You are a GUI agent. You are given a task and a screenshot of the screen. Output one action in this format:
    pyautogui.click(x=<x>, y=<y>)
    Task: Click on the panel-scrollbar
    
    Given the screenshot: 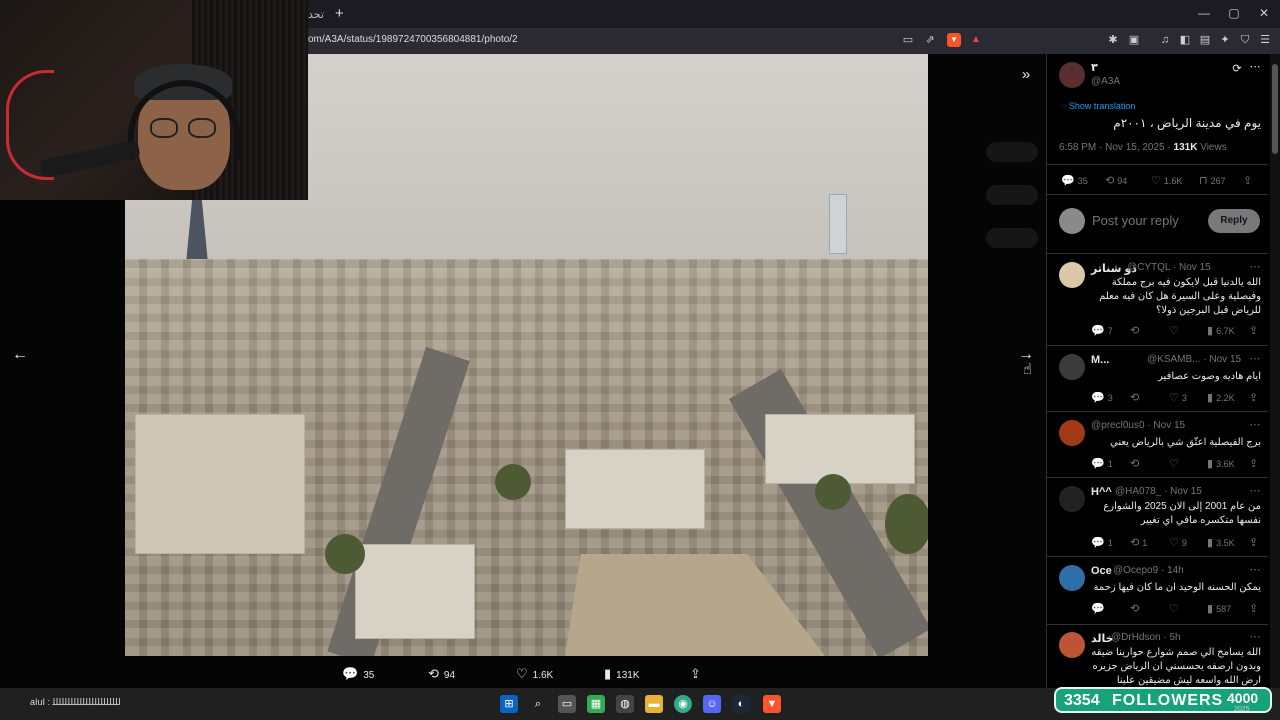 What is the action you would take?
    pyautogui.click(x=1275, y=371)
    